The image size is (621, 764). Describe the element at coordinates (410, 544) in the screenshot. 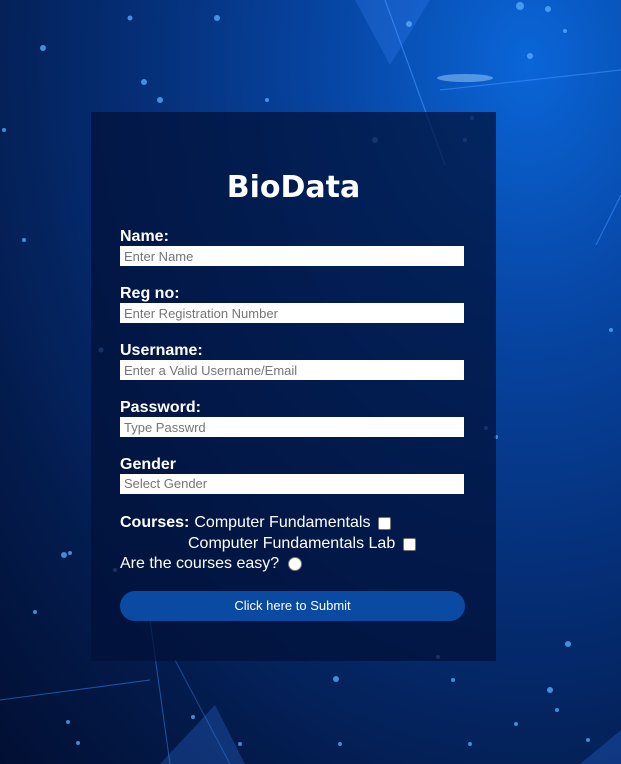

I see `course-2-checkbox` at that location.